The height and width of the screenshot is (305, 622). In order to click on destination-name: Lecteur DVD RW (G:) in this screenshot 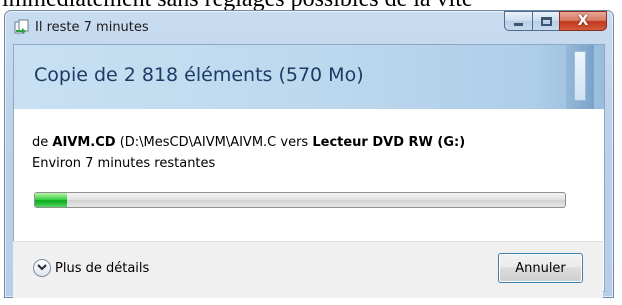, I will do `click(389, 142)`.